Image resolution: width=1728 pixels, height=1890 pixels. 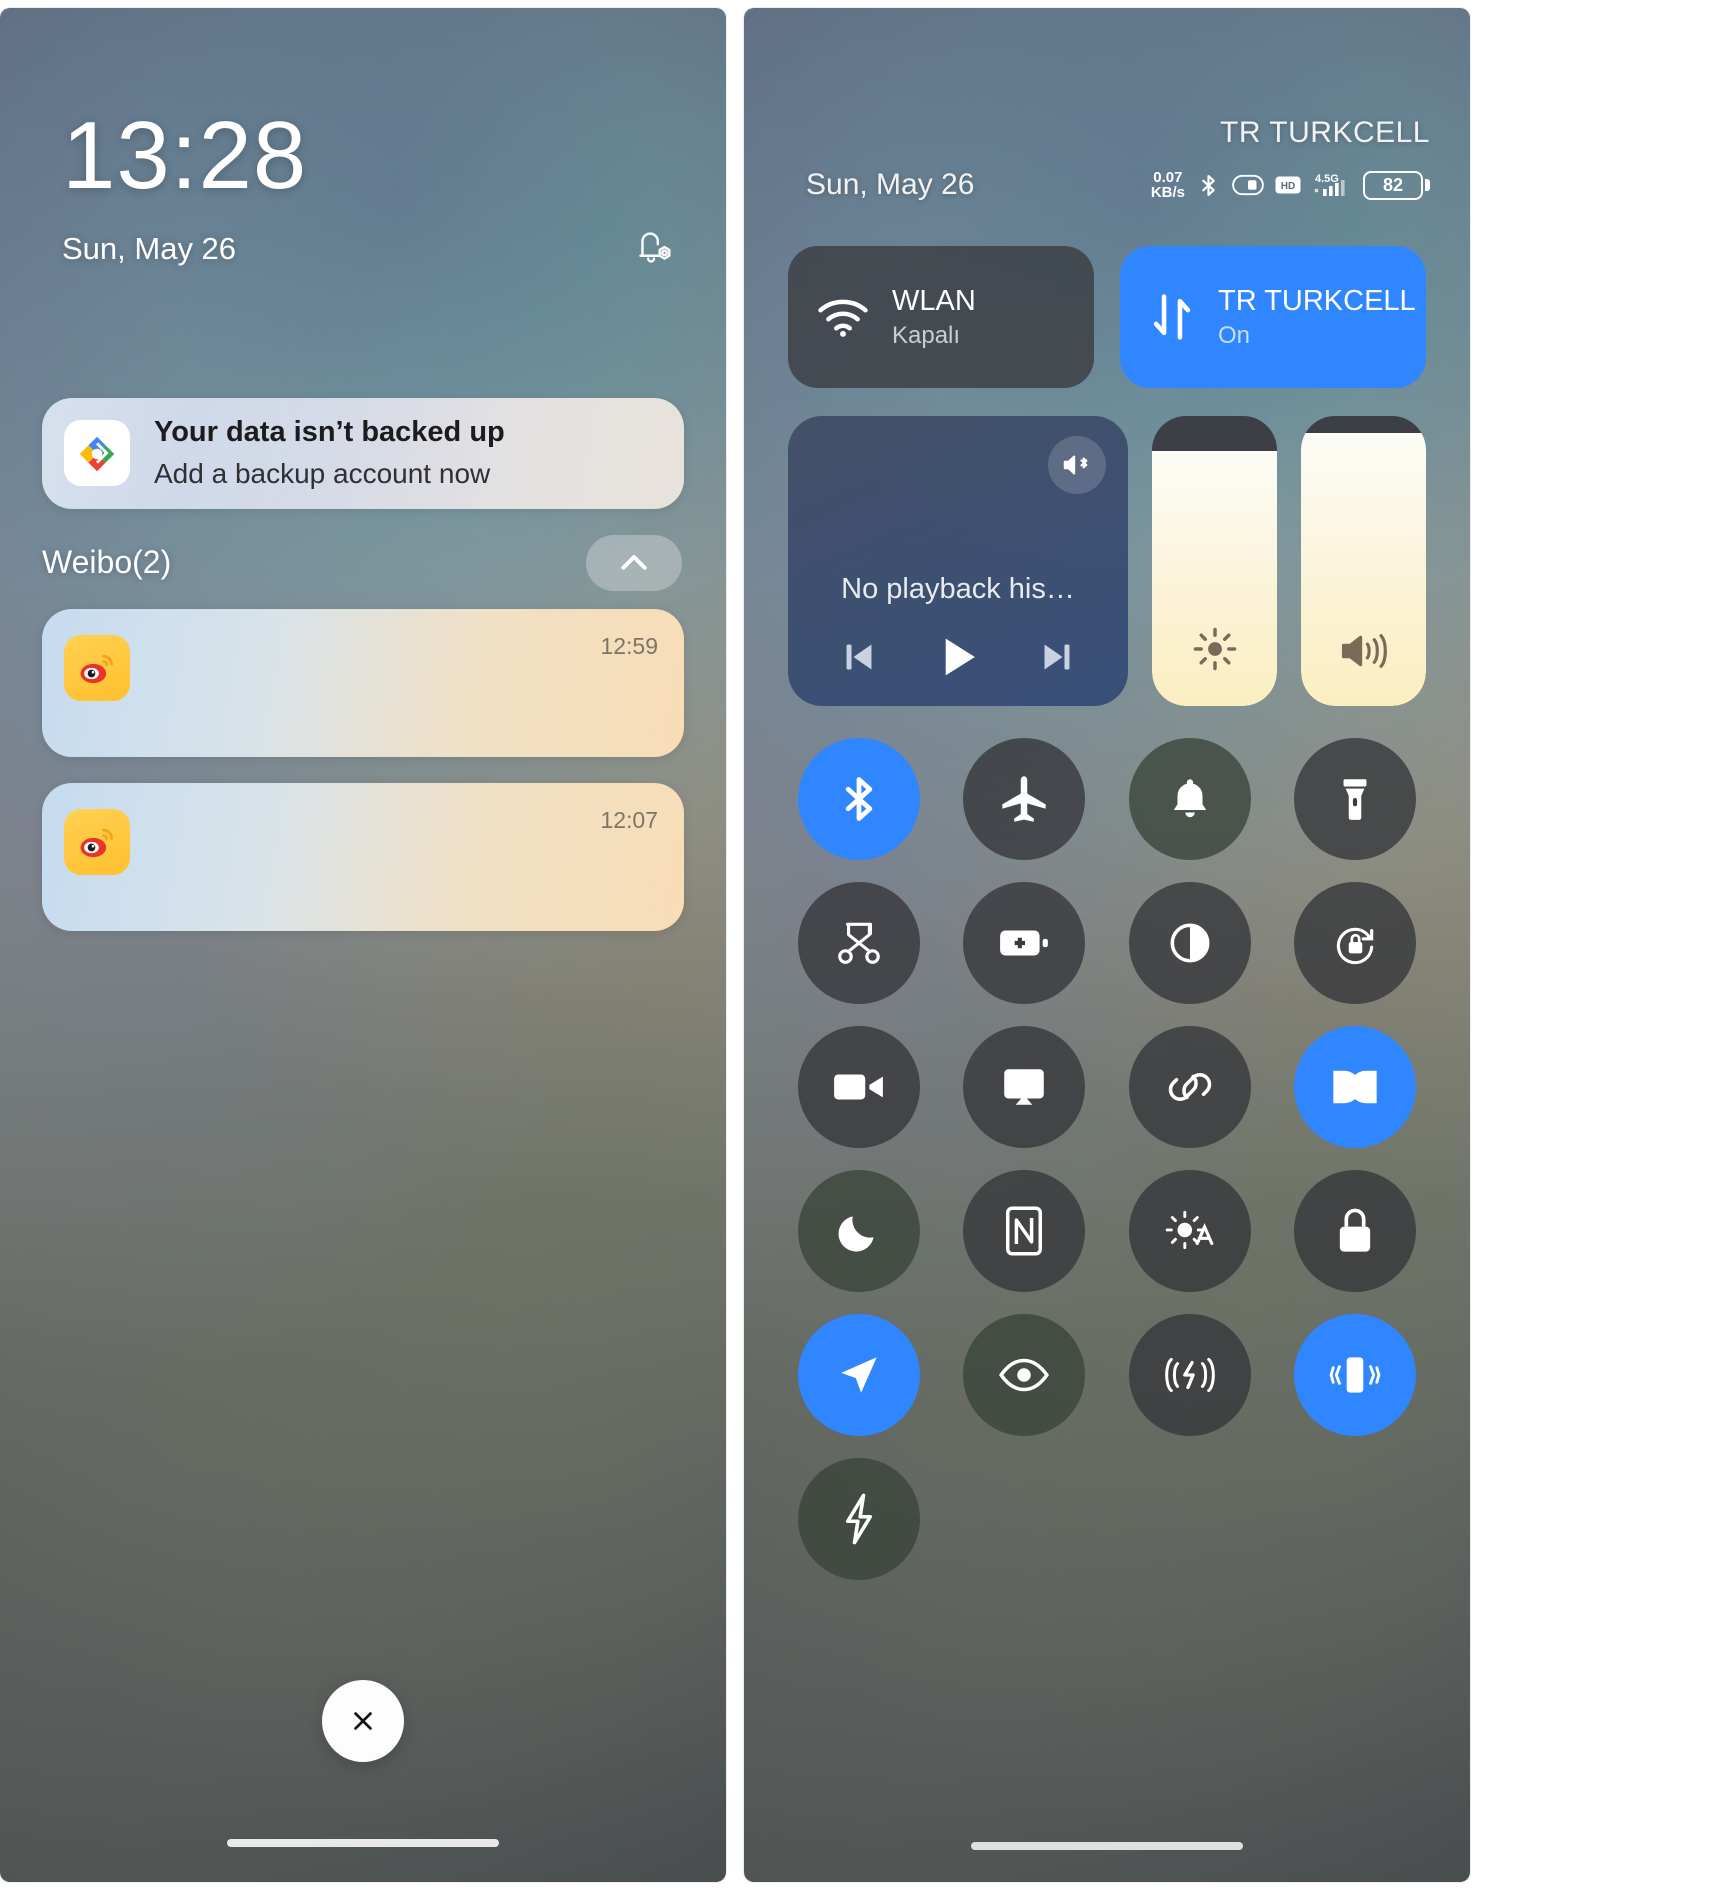 I want to click on vibrate-phone-icon, so click(x=1355, y=1375).